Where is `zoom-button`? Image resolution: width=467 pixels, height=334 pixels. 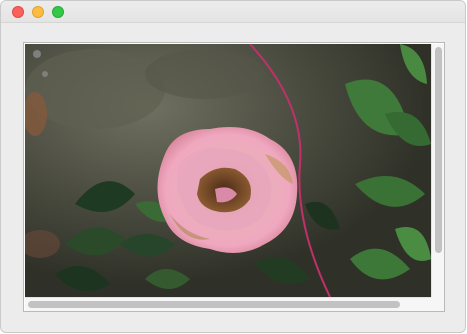 zoom-button is located at coordinates (58, 12).